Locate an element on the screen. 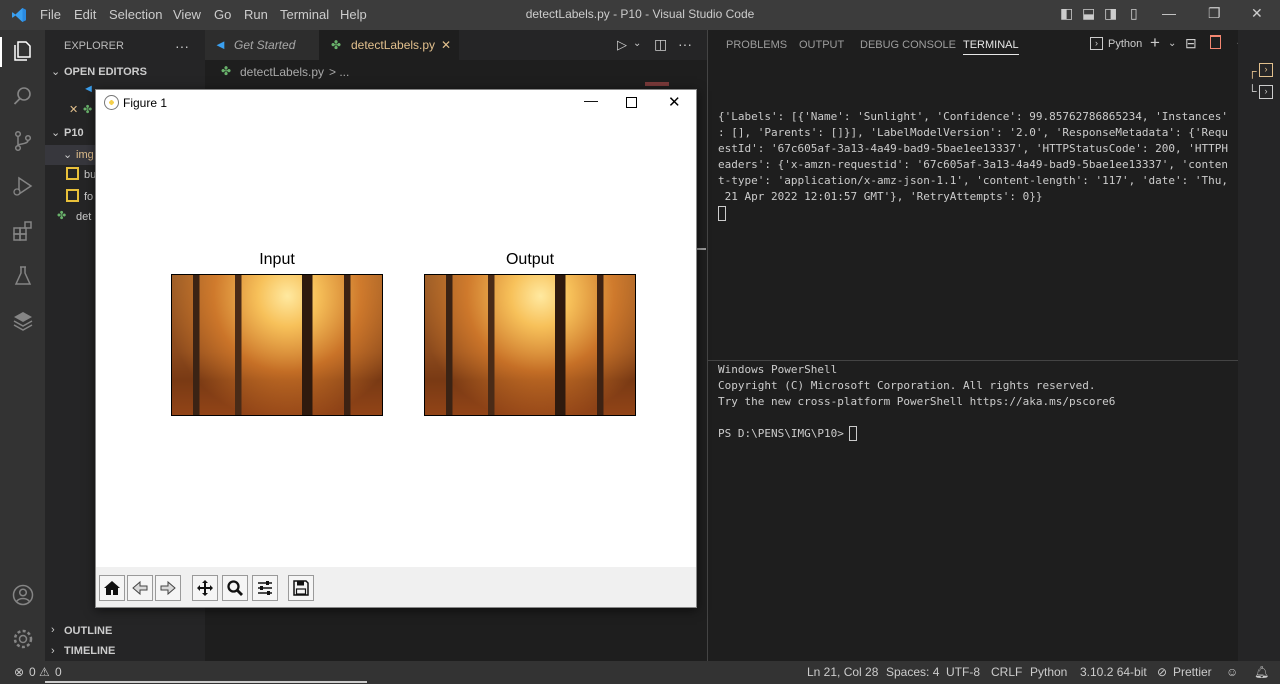 This screenshot has height=684, width=1280. close-window-icon: ✕ is located at coordinates (1257, 13).